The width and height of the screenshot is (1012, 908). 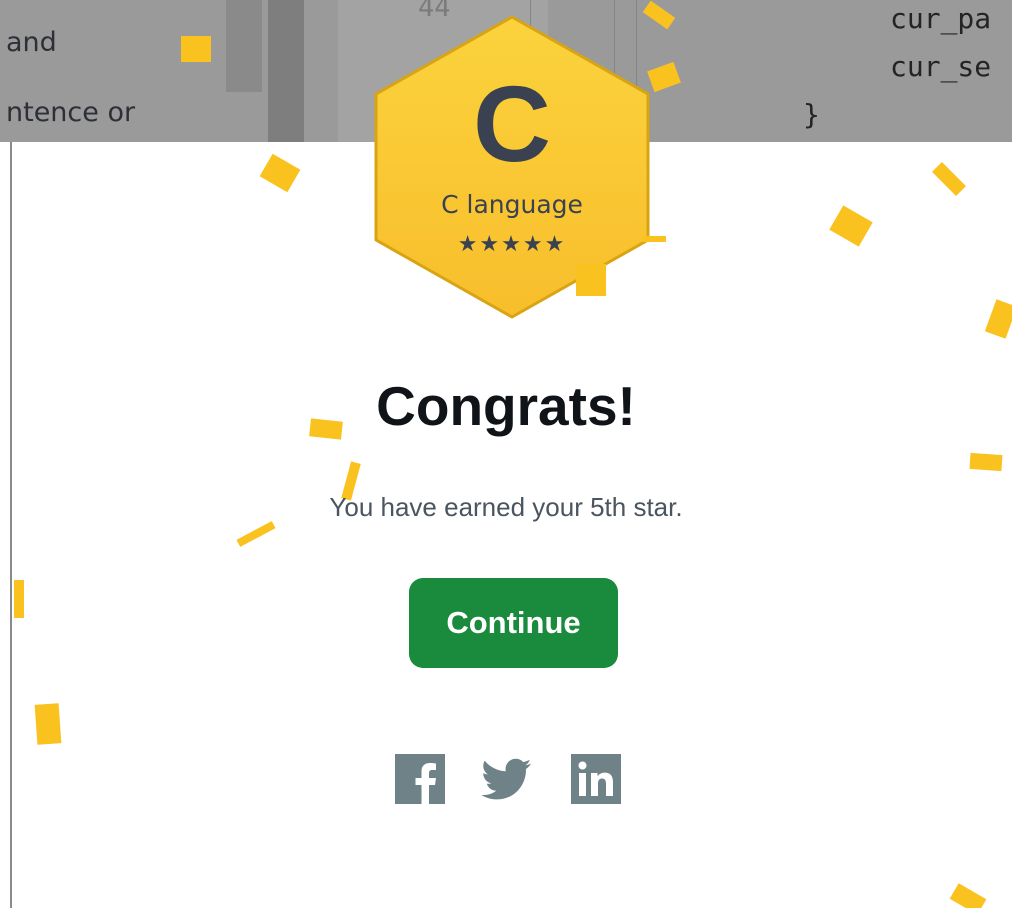 What do you see at coordinates (512, 123) in the screenshot?
I see `badge-letter: C` at bounding box center [512, 123].